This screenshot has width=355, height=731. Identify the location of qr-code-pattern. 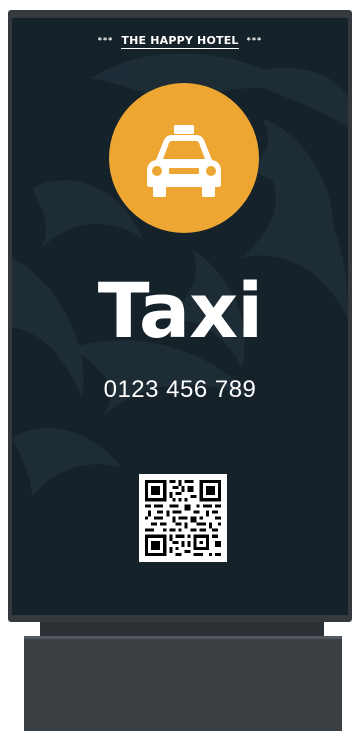
(183, 518).